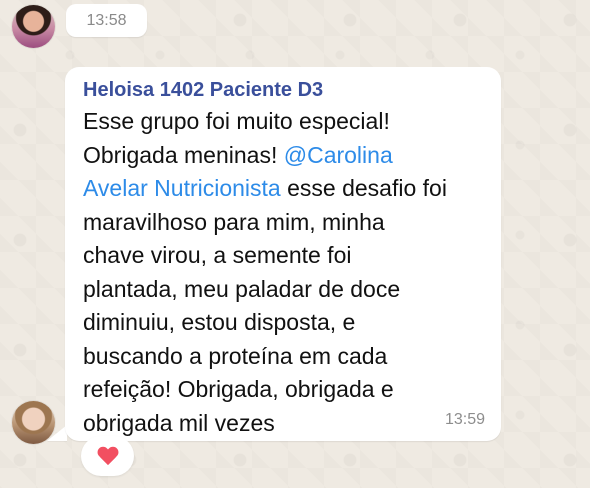  I want to click on mention-link: Avelar Nutricionista, so click(182, 188).